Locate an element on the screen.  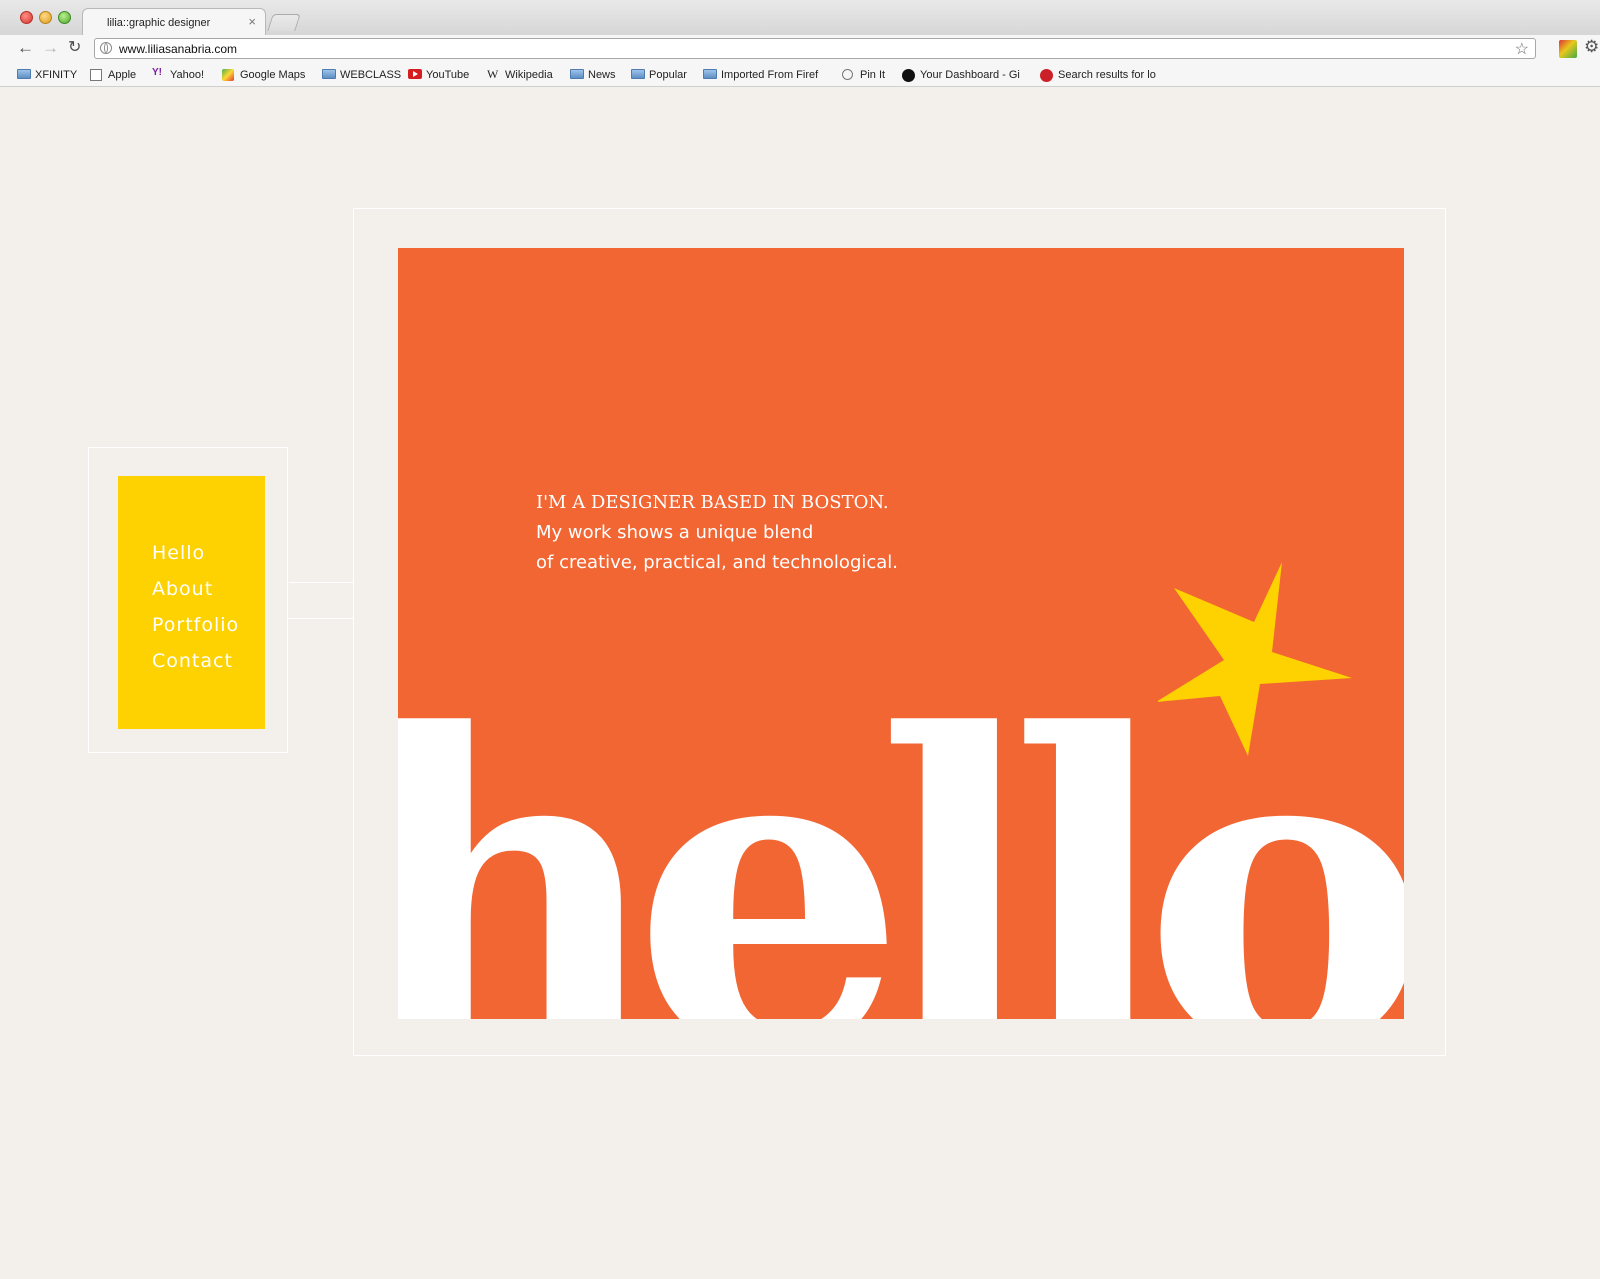
bookmark-label: Search results for lo is located at coordinates (1107, 75).